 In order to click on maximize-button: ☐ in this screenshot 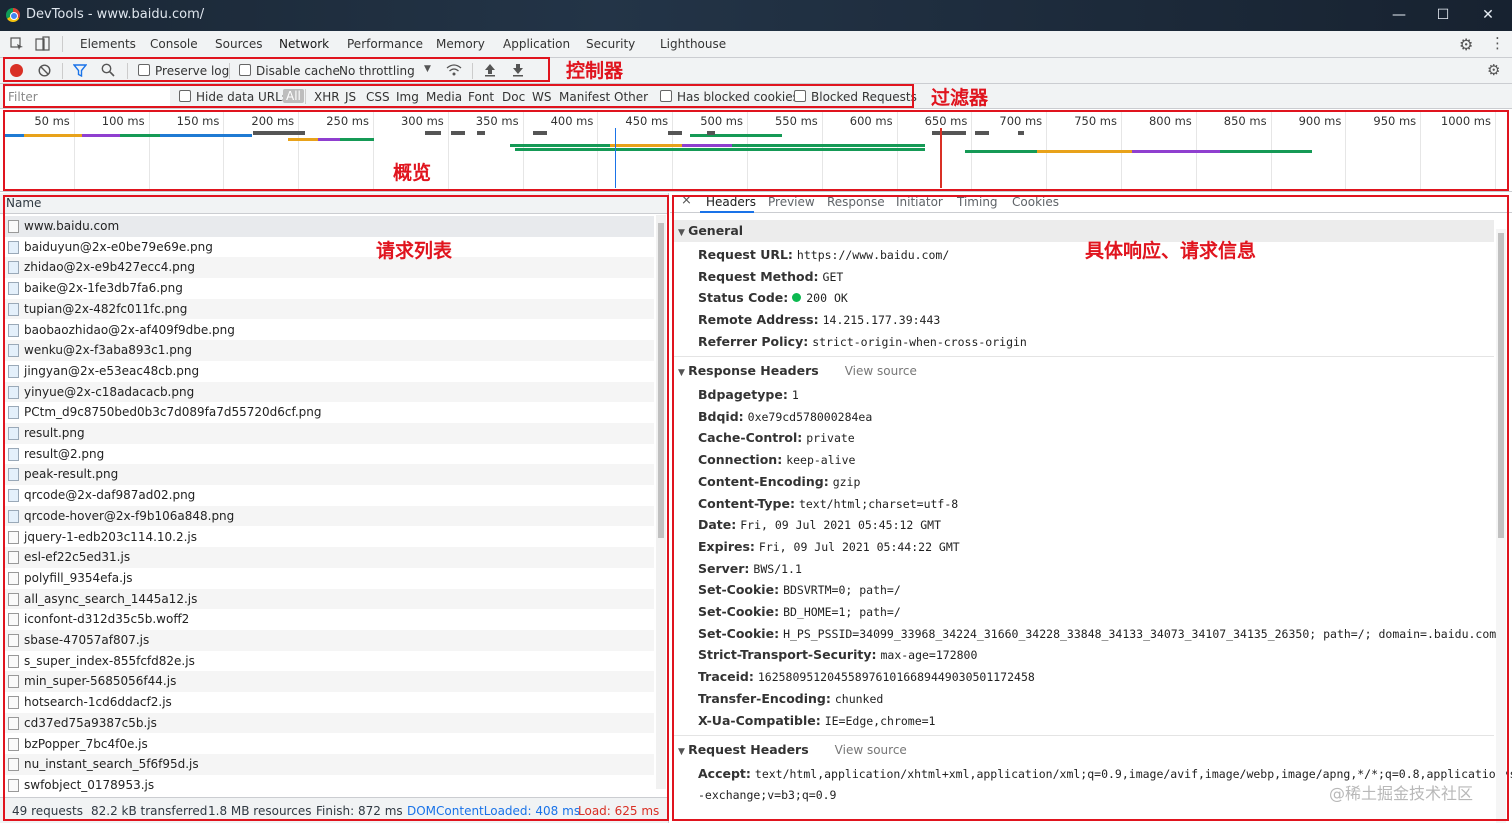, I will do `click(1443, 15)`.